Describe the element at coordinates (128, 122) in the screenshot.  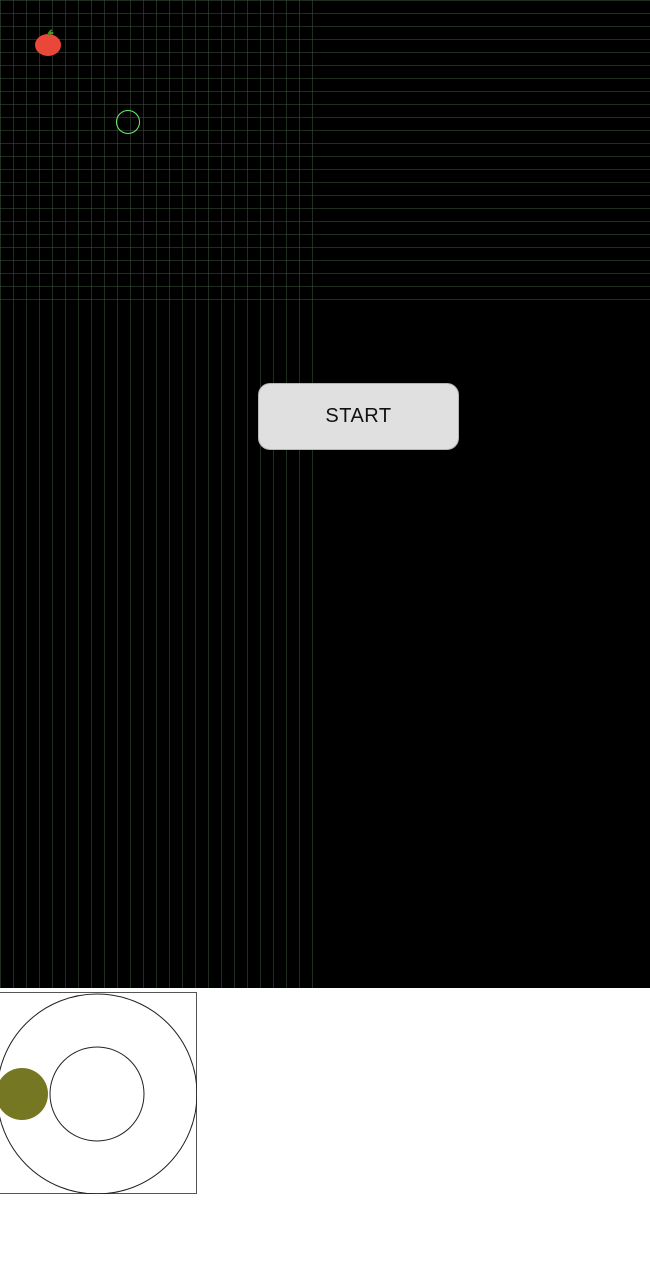
I see `snake-head` at that location.